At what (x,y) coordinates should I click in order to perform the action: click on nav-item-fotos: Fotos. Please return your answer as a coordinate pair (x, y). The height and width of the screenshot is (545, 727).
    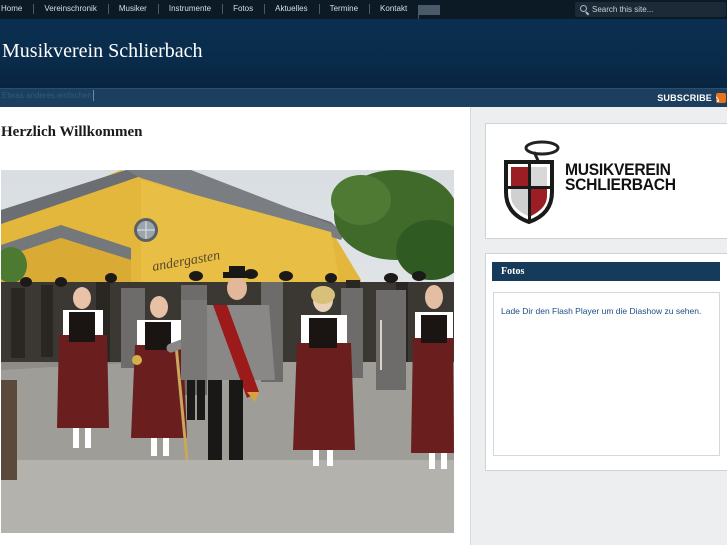
    Looking at the image, I should click on (243, 9).